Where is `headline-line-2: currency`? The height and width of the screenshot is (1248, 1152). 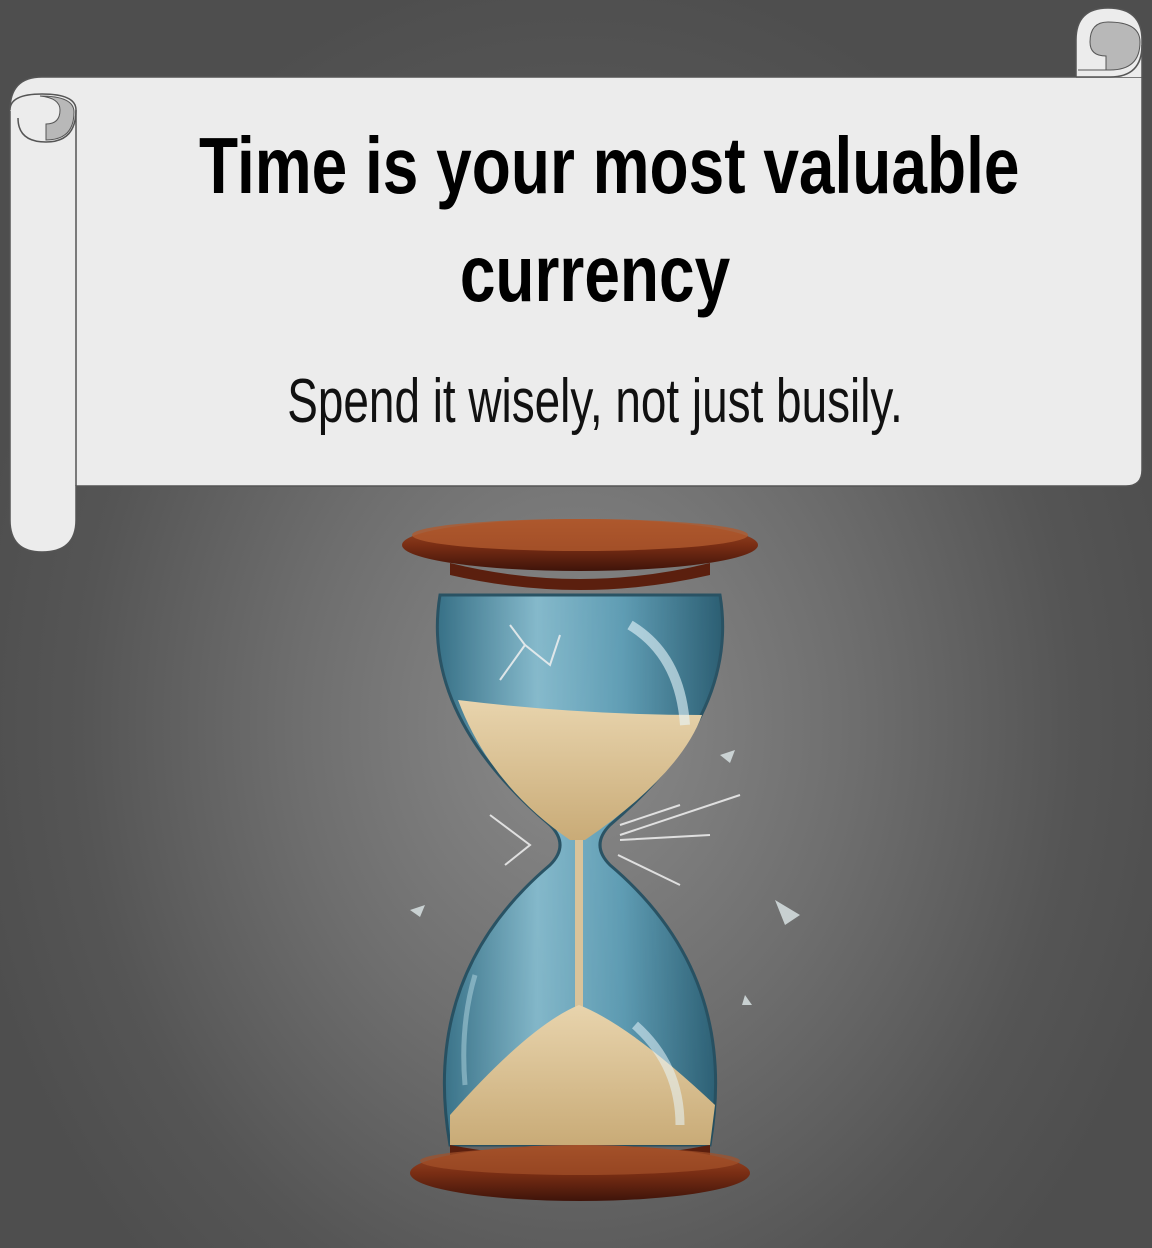
headline-line-2: currency is located at coordinates (595, 273).